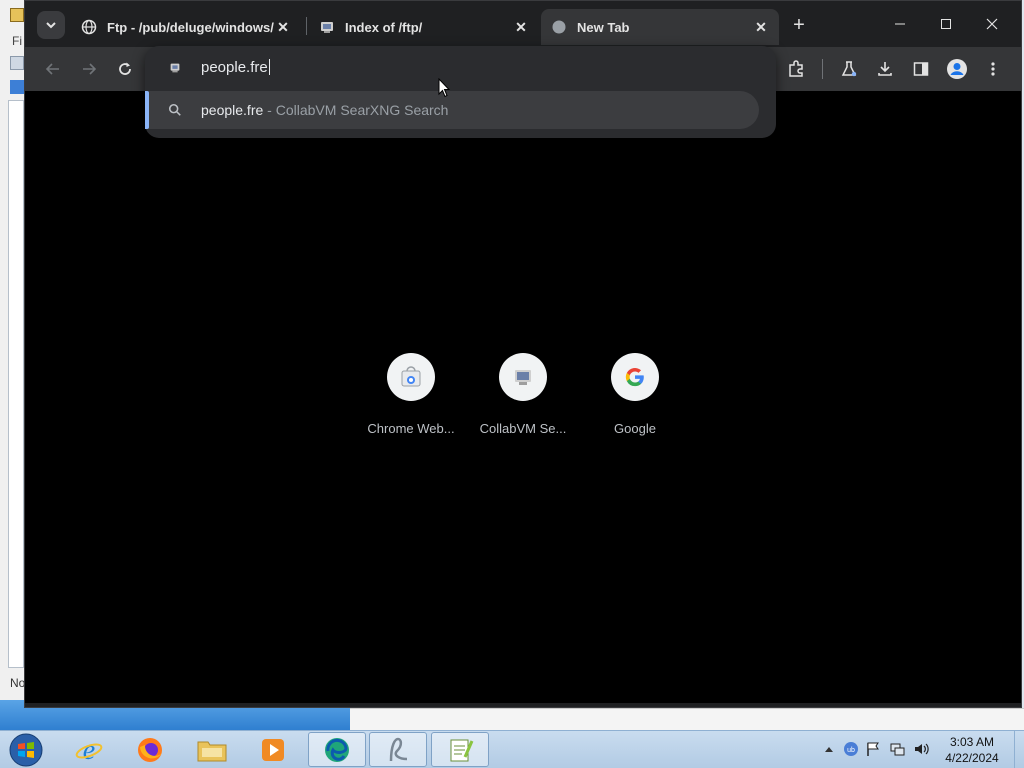 The height and width of the screenshot is (768, 1024). I want to click on side-panel-button, so click(921, 69).